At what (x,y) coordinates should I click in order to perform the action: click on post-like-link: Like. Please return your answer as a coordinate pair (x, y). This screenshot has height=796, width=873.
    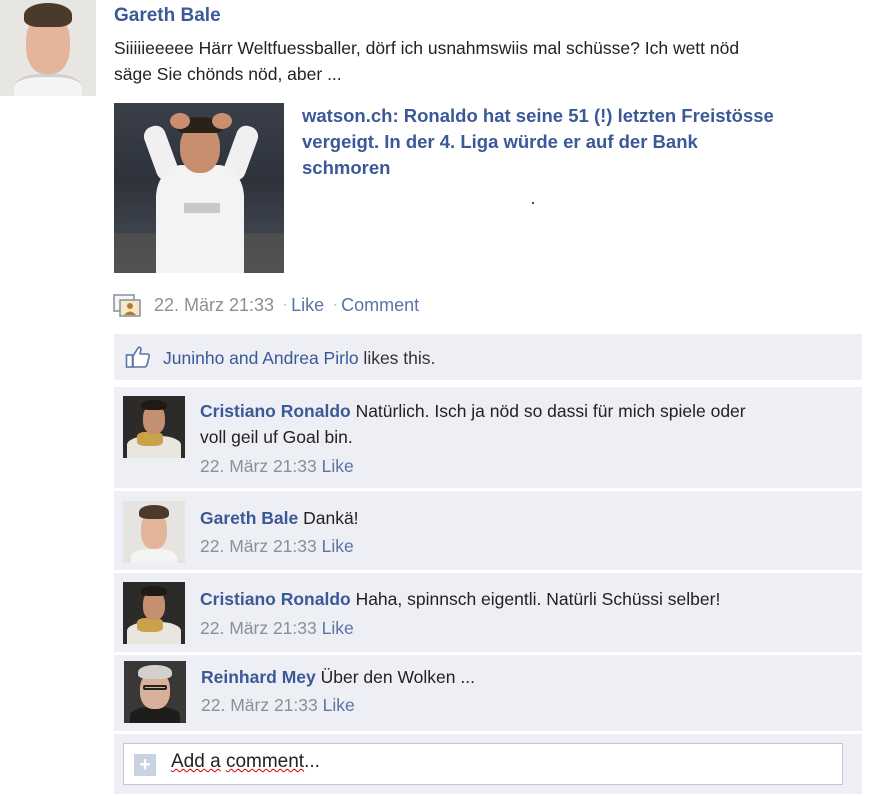
    Looking at the image, I should click on (307, 305).